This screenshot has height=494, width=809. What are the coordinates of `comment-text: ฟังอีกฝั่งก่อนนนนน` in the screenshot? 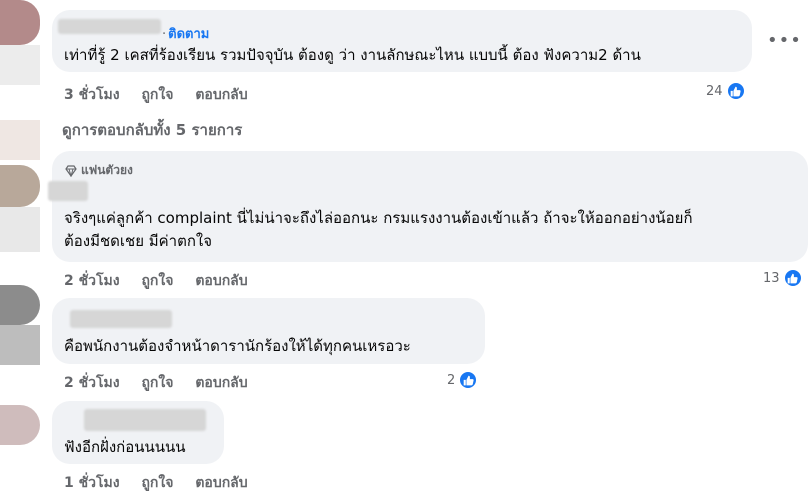 It's located at (125, 447).